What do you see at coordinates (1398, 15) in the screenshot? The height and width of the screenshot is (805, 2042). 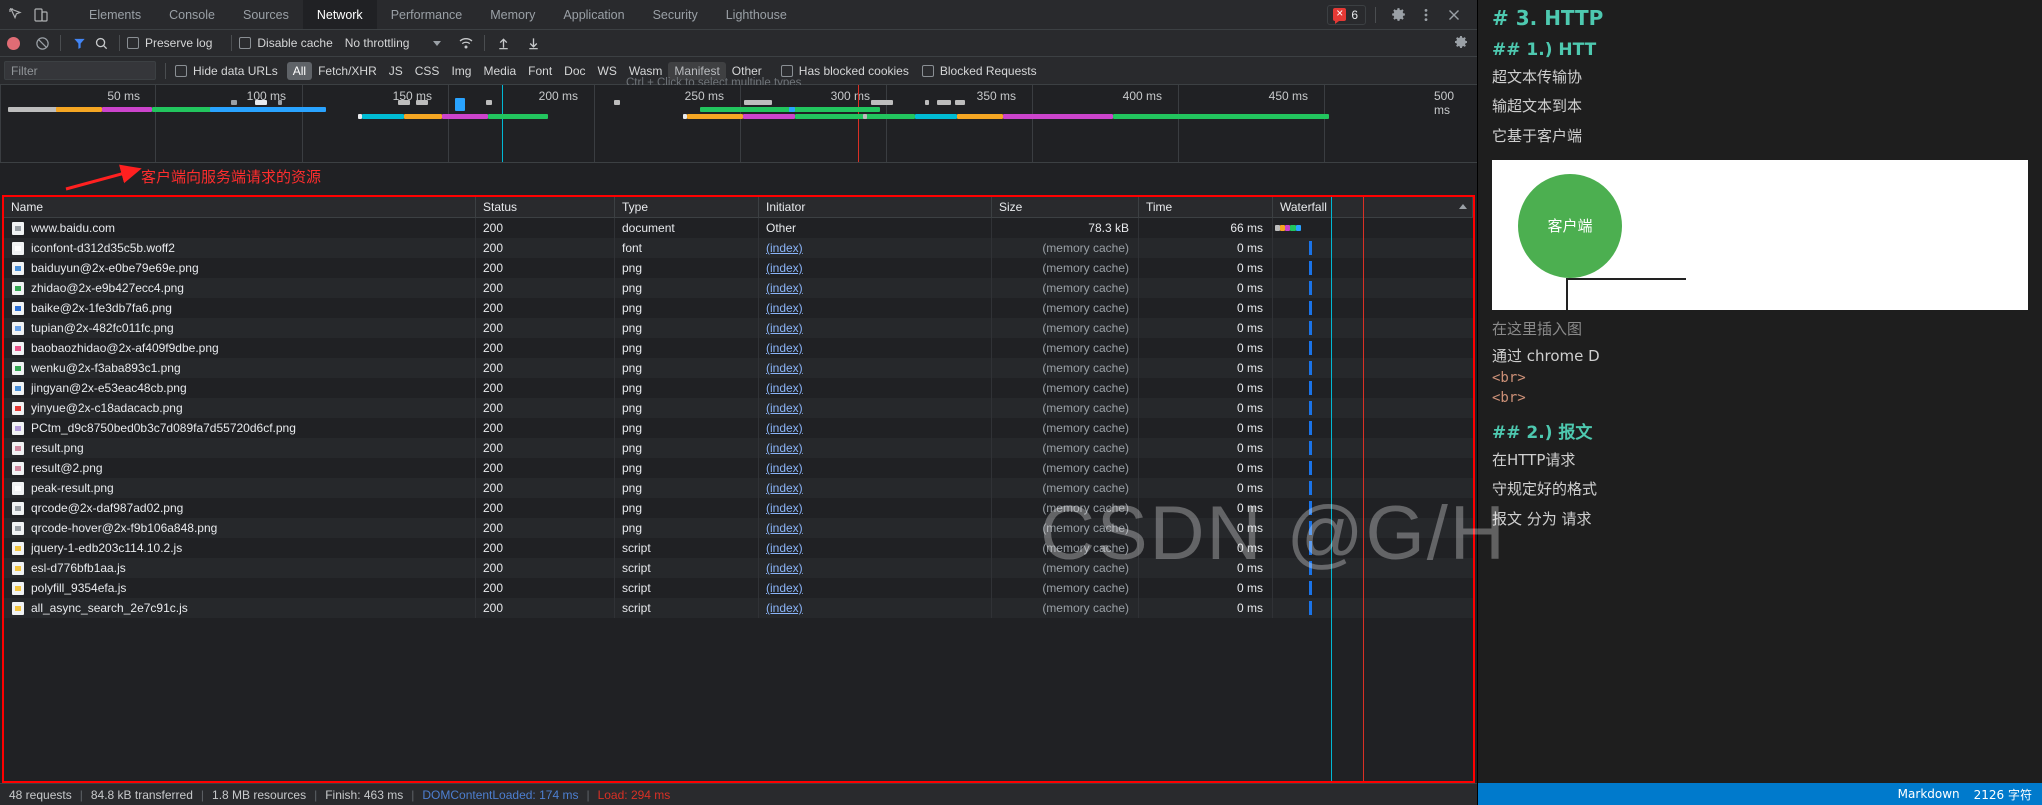 I see `gear-icon` at bounding box center [1398, 15].